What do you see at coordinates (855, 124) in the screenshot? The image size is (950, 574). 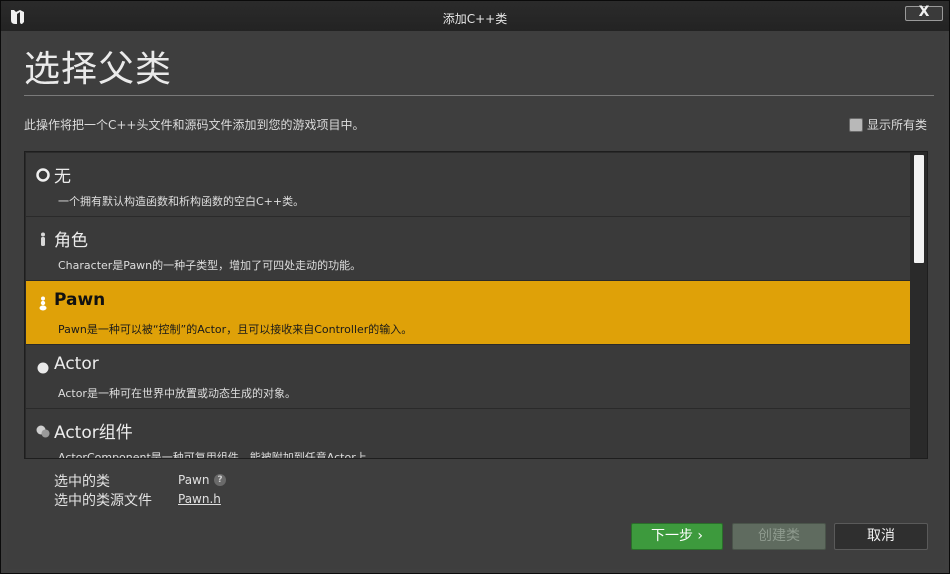 I see `show-all-checkbox` at bounding box center [855, 124].